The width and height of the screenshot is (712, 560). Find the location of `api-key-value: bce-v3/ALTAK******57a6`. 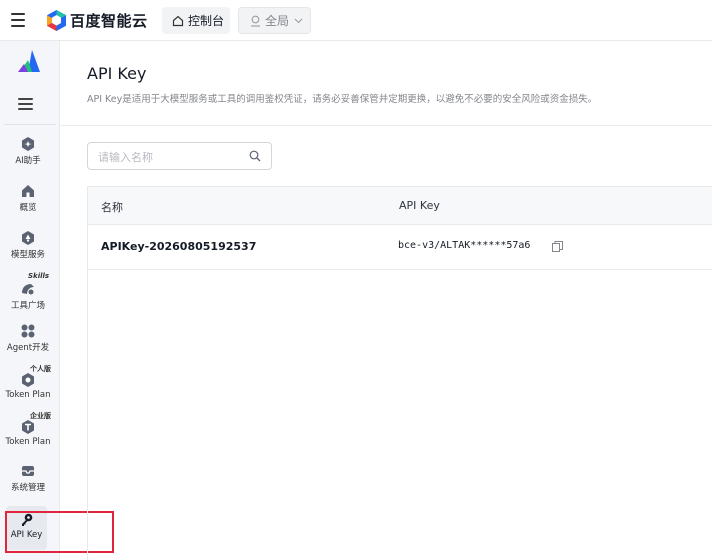

api-key-value: bce-v3/ALTAK******57a6 is located at coordinates (464, 245).